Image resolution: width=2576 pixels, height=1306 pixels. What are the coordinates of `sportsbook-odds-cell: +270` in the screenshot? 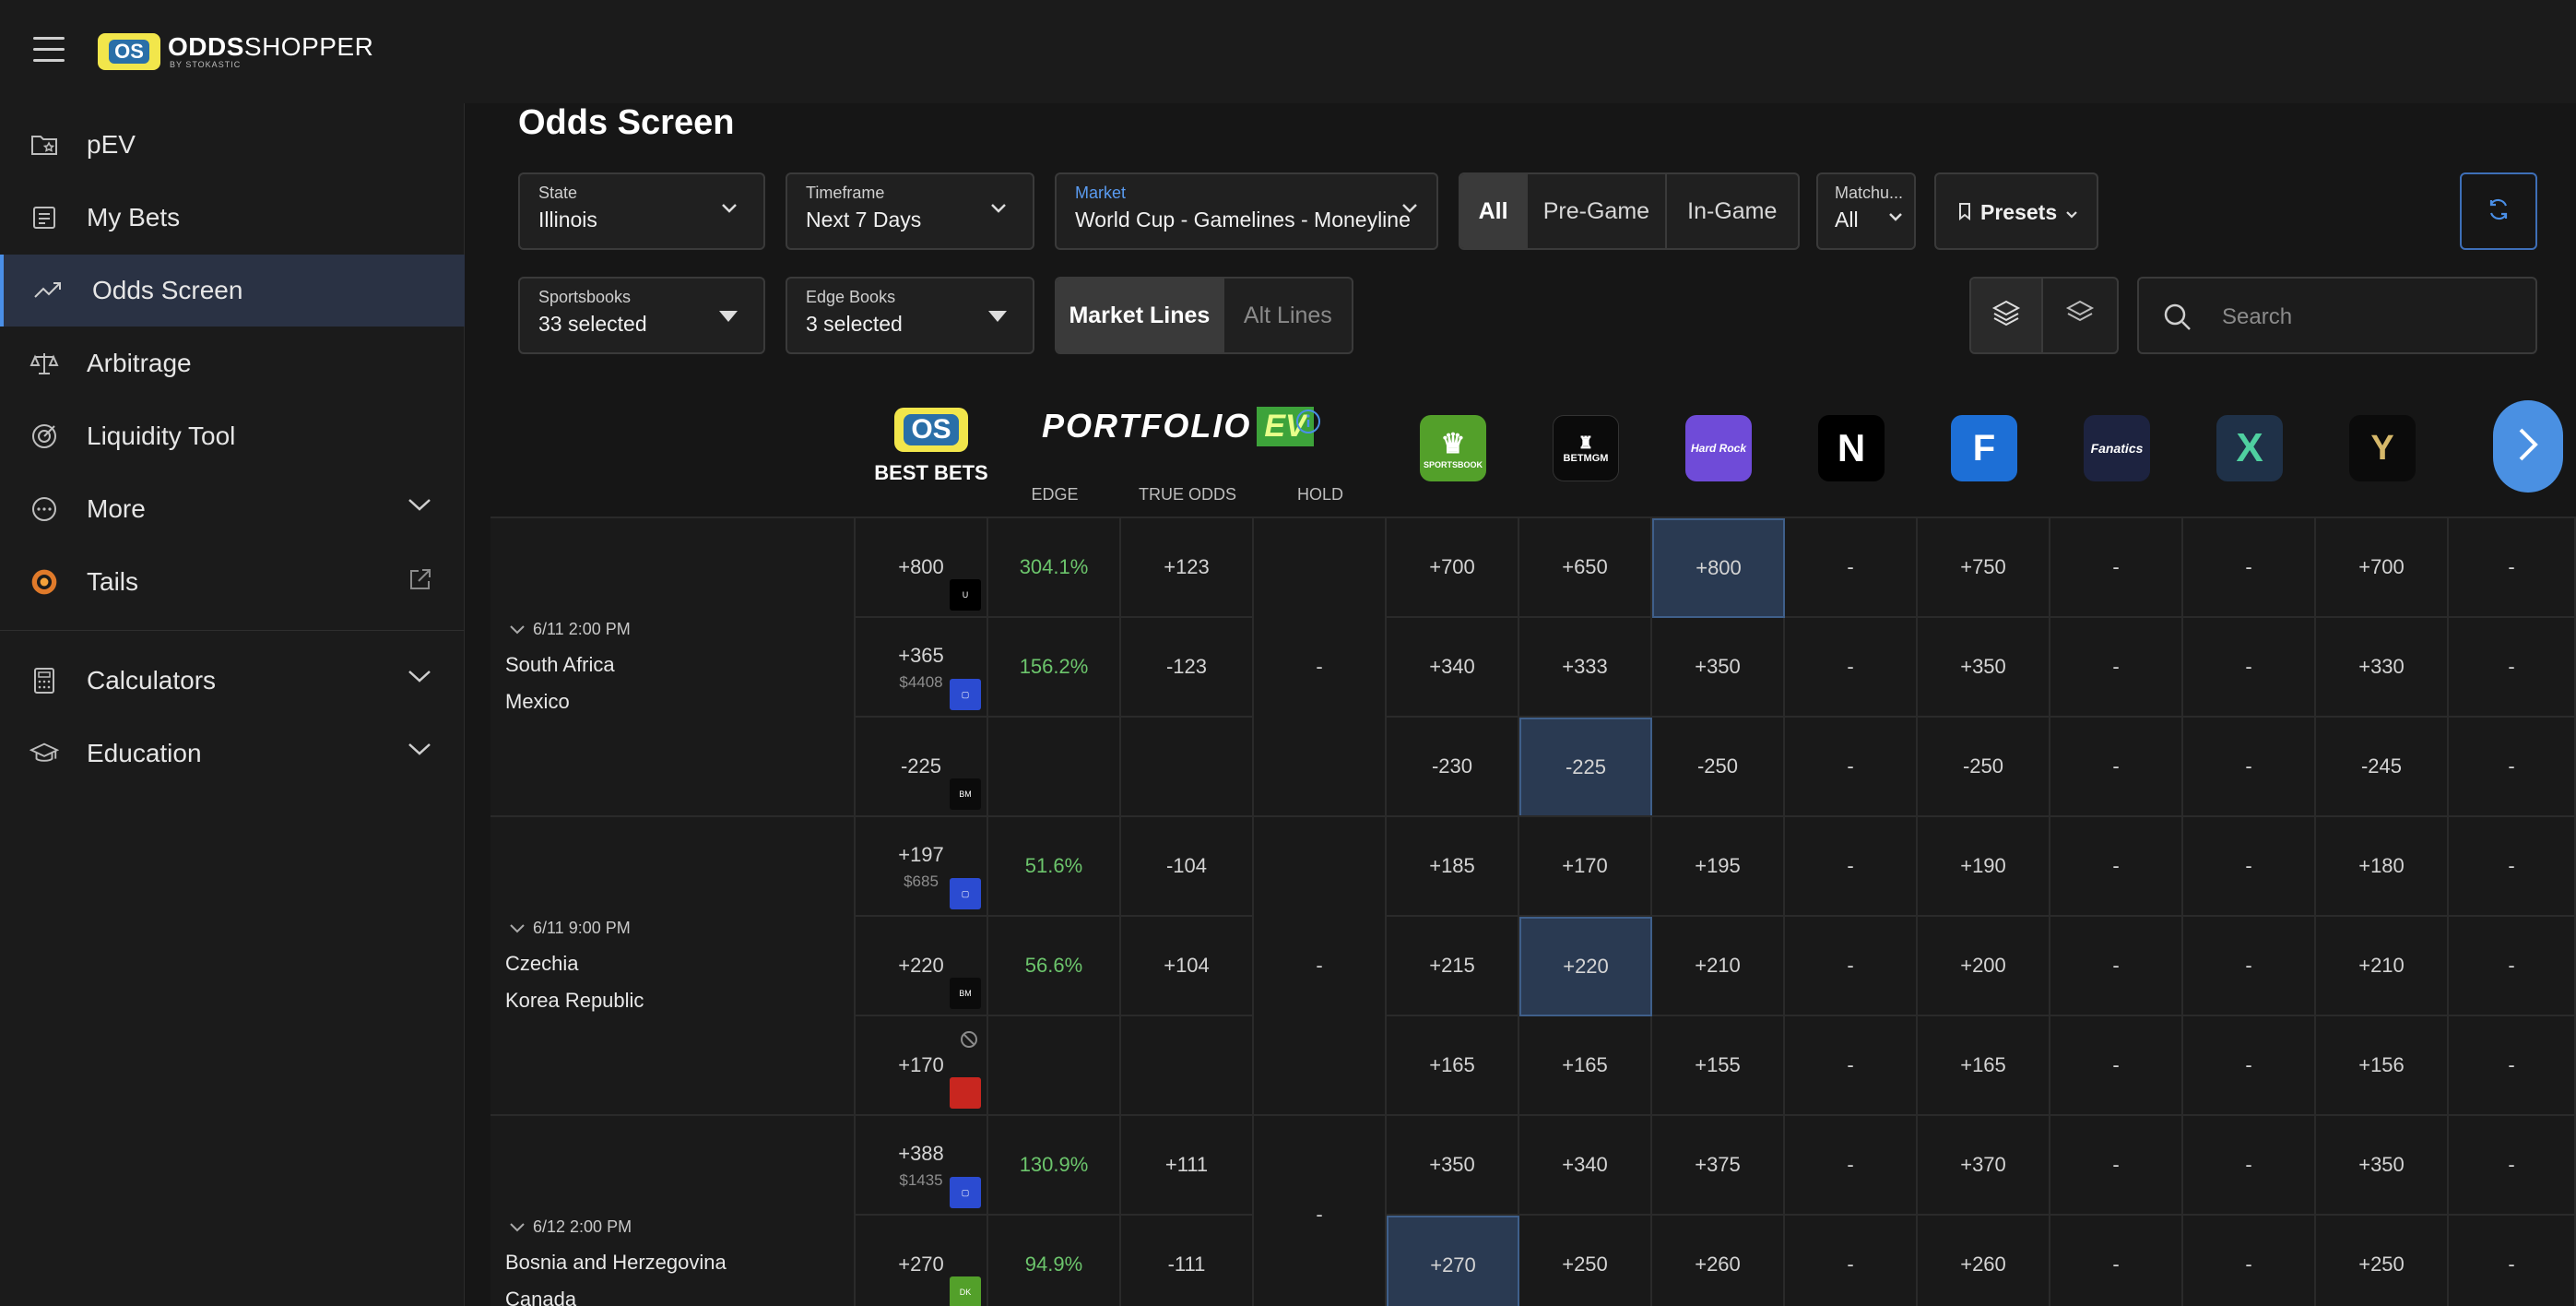 It's located at (1453, 1261).